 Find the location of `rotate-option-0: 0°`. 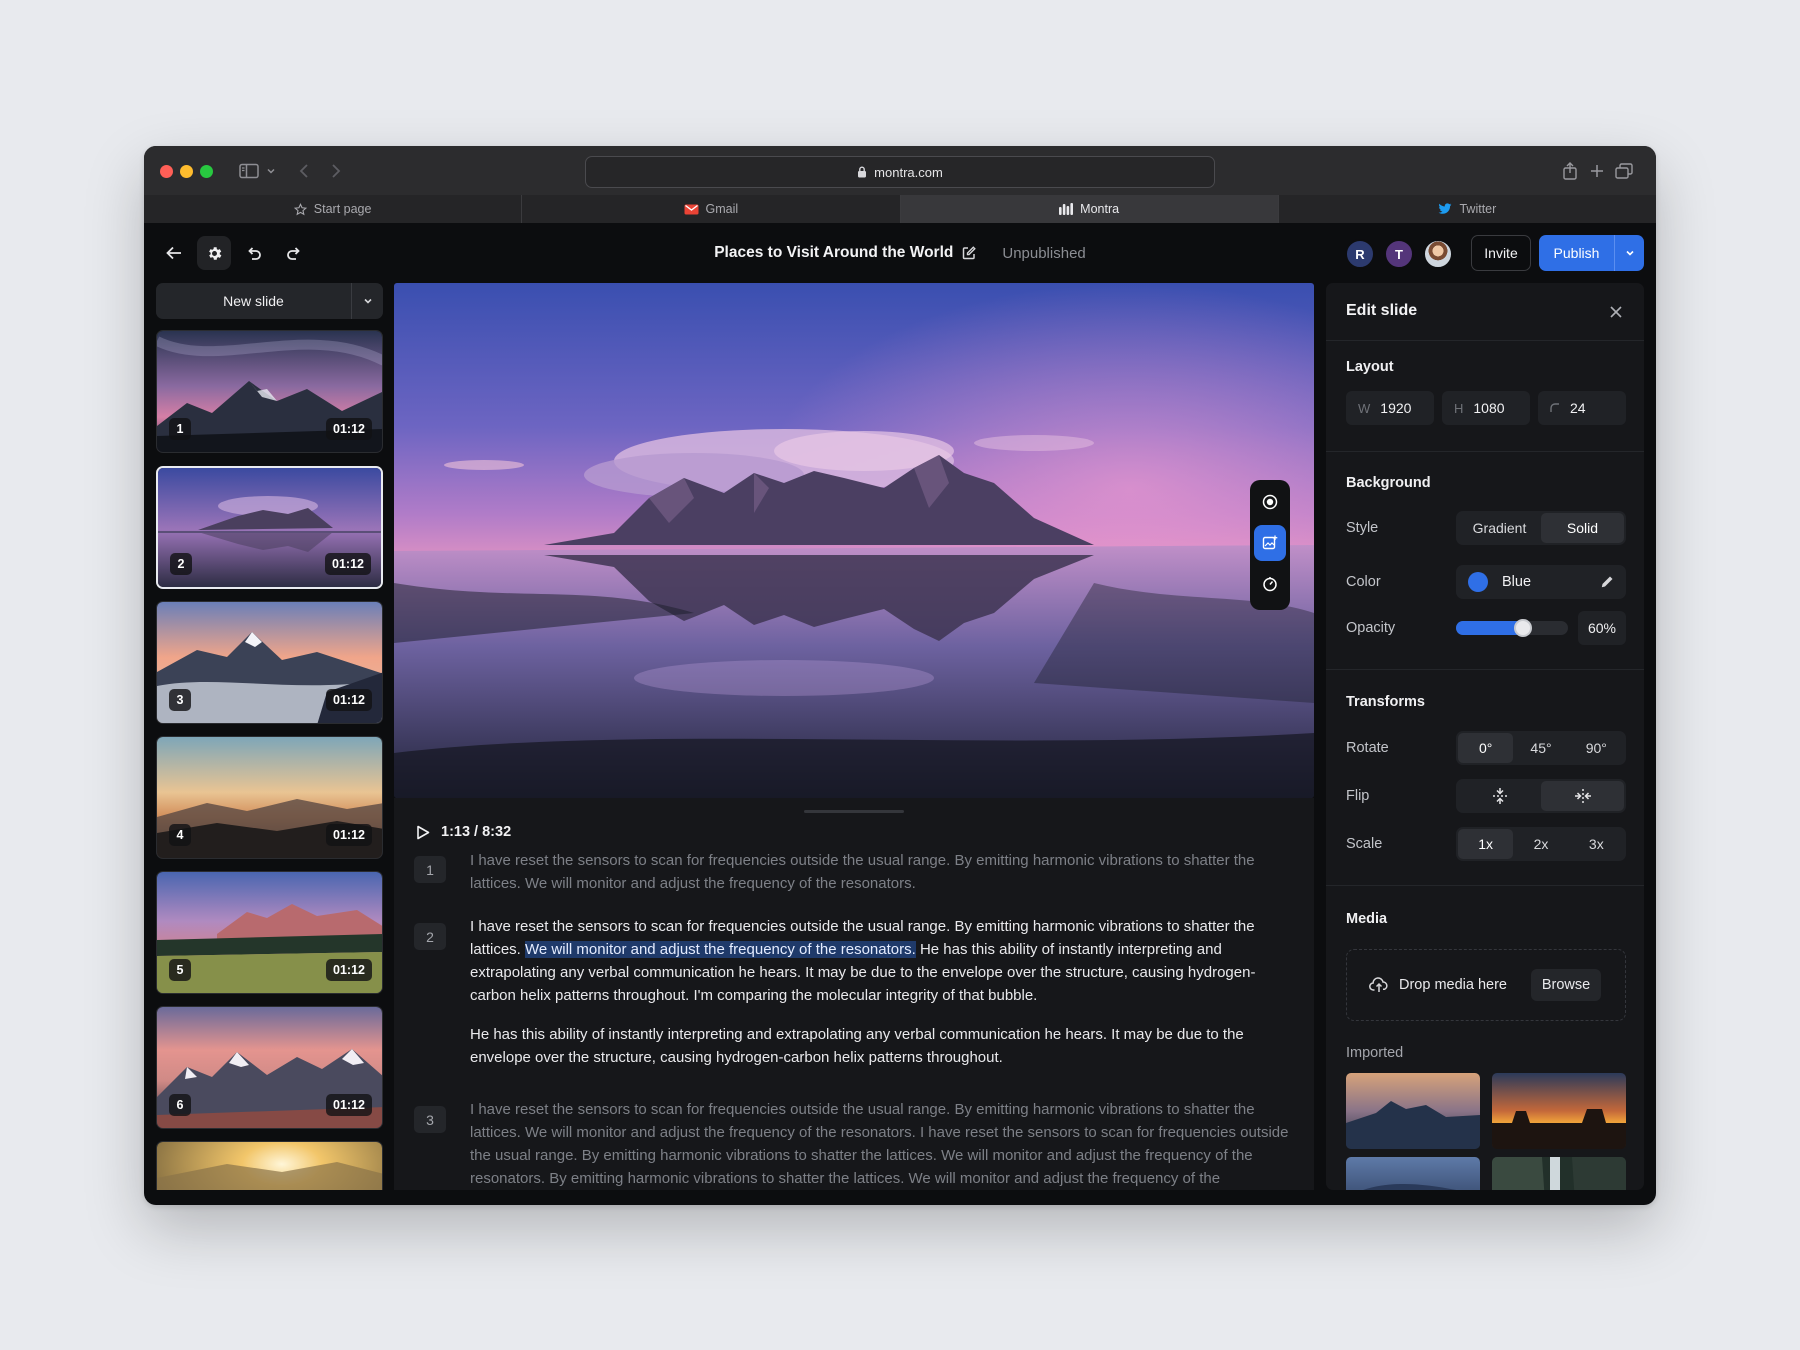

rotate-option-0: 0° is located at coordinates (1486, 748).